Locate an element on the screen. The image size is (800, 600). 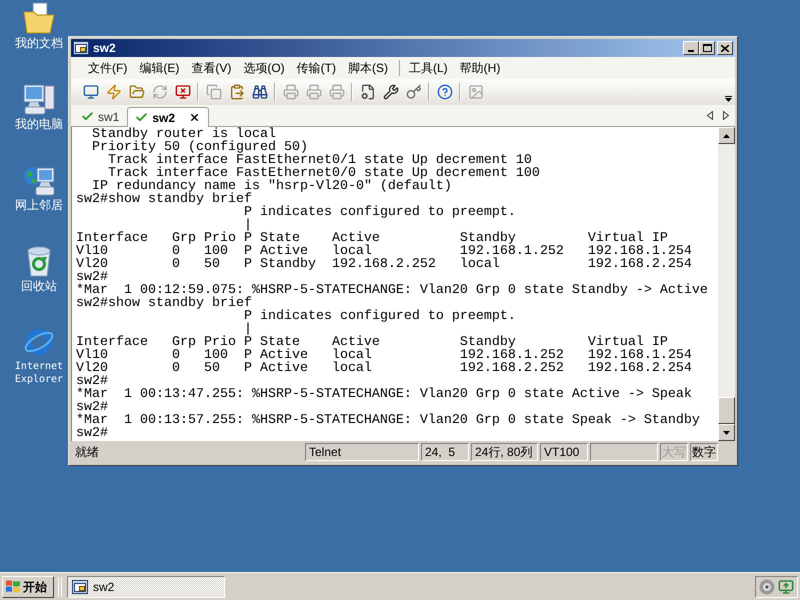
scroll-down-button is located at coordinates (726, 432).